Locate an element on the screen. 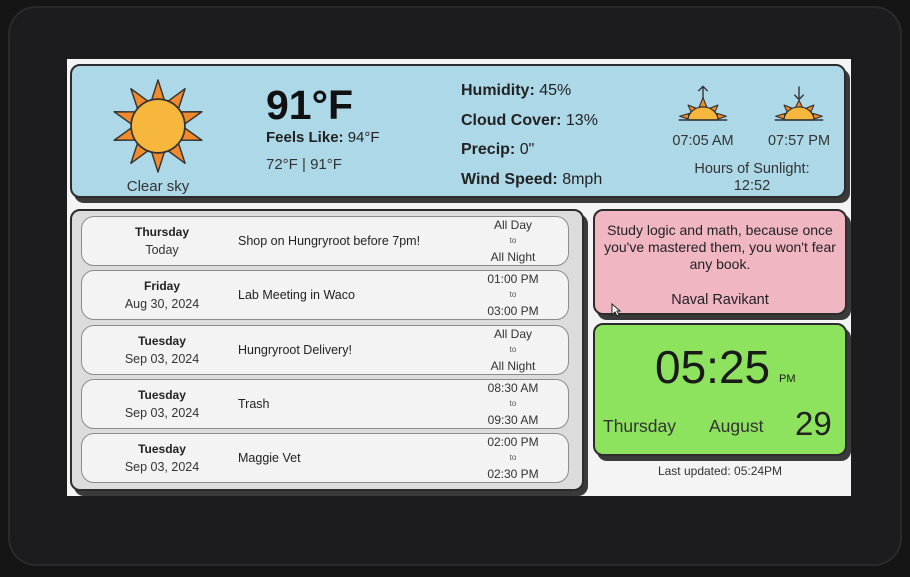 The width and height of the screenshot is (910, 577). event-title: Trash is located at coordinates (254, 404).